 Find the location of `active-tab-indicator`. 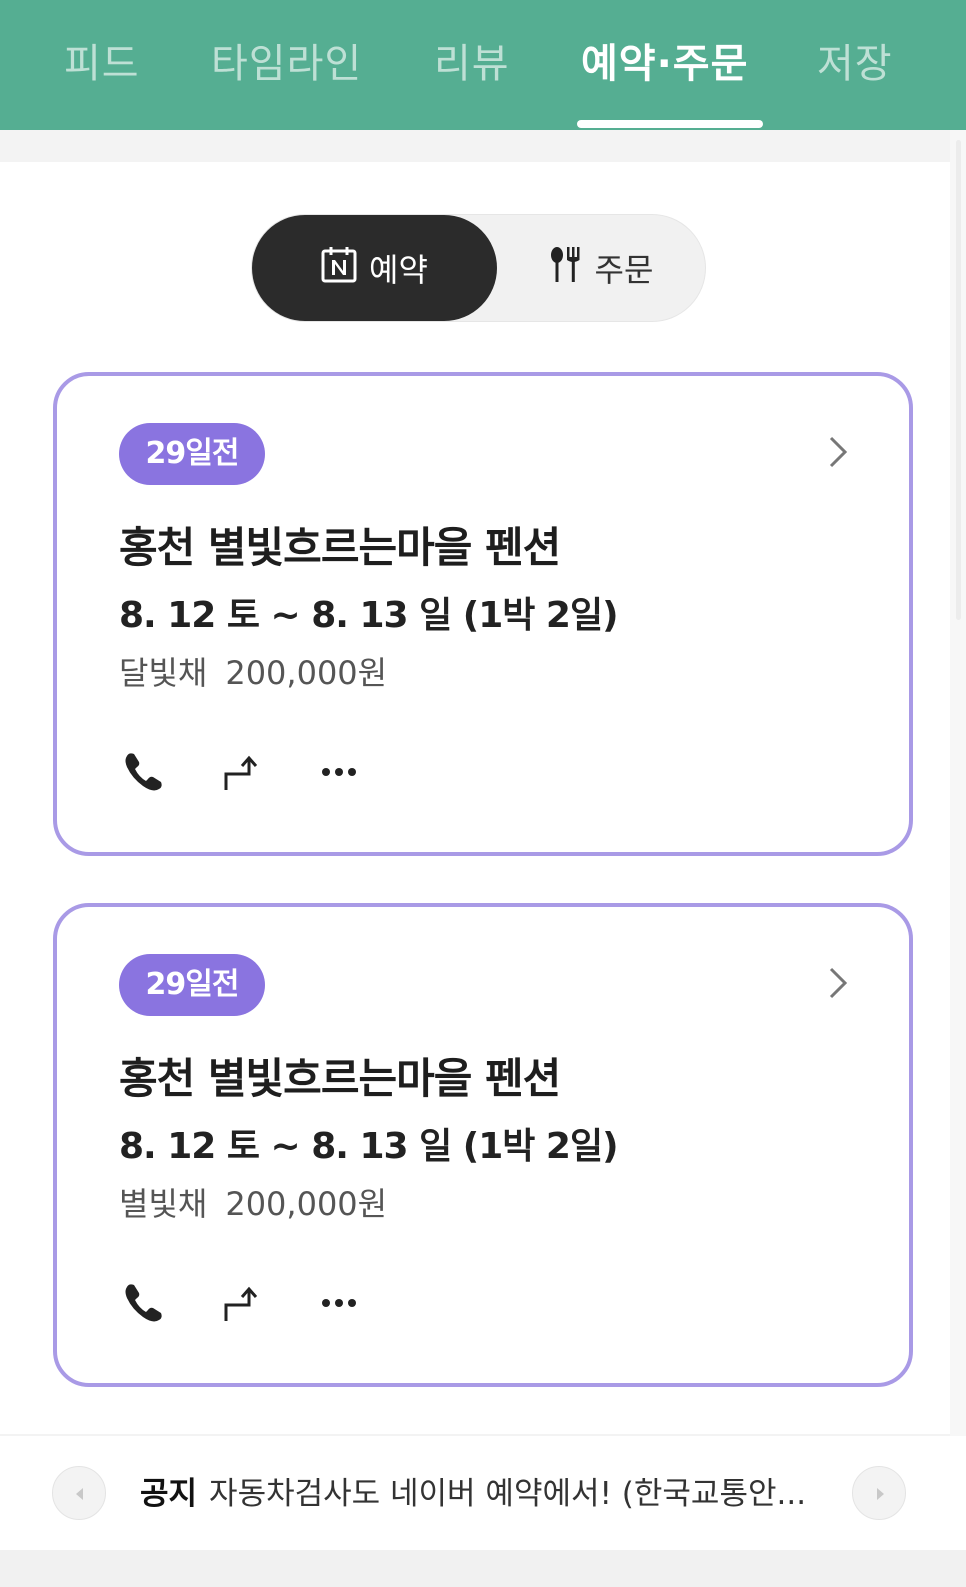

active-tab-indicator is located at coordinates (670, 124).